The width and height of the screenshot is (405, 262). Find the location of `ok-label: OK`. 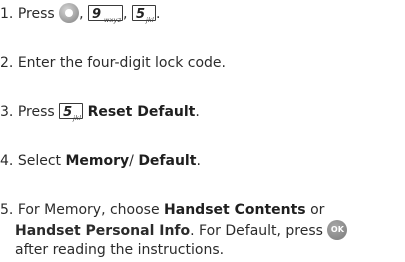

ok-label: OK is located at coordinates (337, 229).